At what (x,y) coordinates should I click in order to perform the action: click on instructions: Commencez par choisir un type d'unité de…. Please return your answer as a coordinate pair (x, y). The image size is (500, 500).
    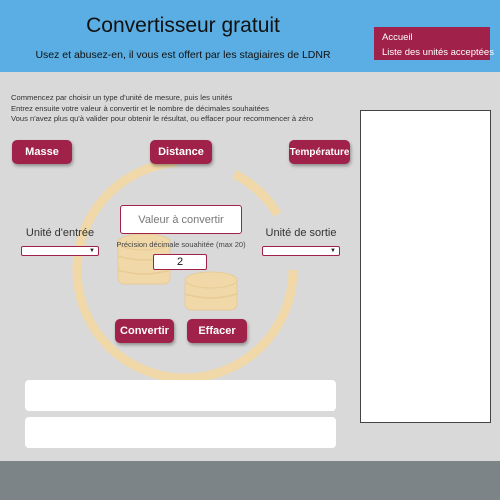
    Looking at the image, I should click on (183, 109).